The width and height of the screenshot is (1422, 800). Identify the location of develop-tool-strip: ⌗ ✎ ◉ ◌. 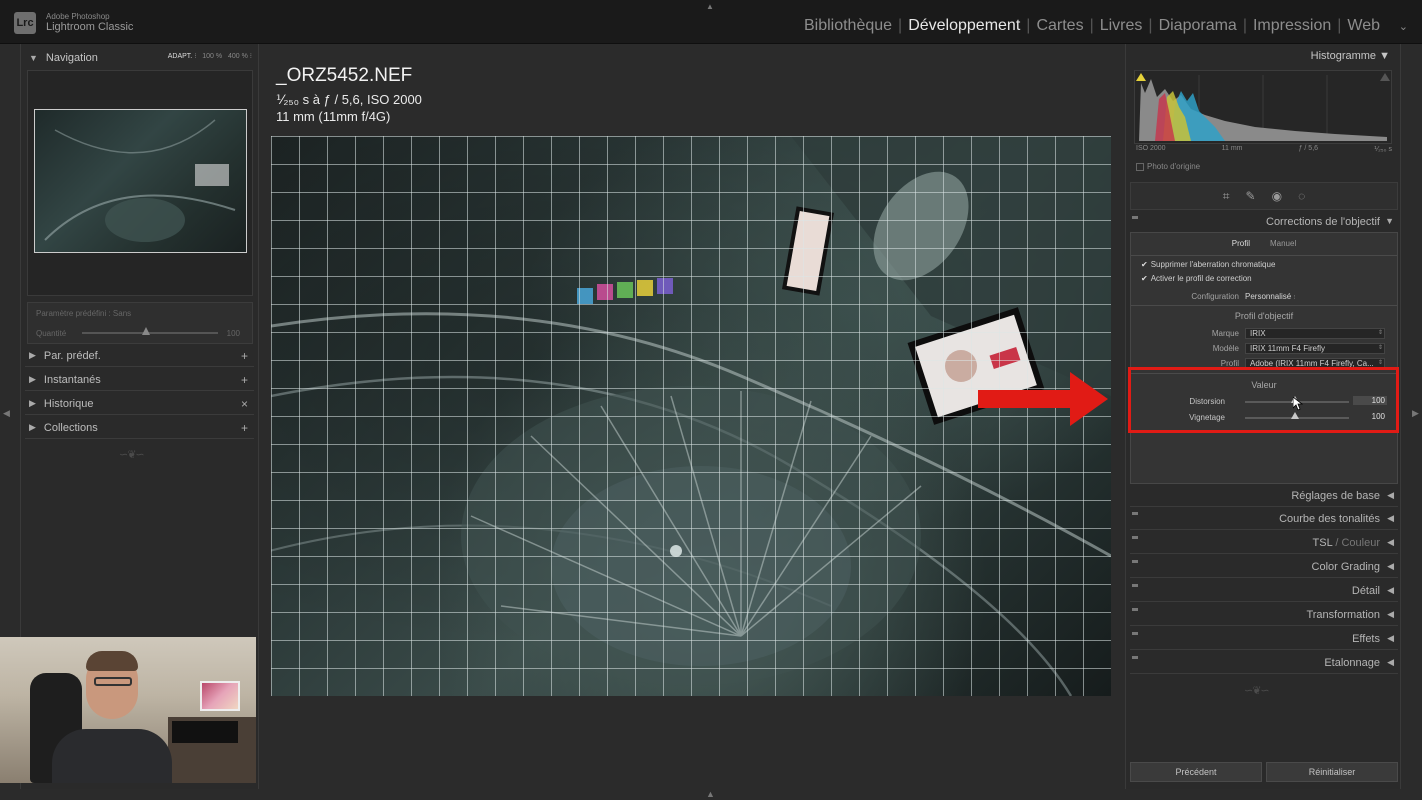
(1264, 196).